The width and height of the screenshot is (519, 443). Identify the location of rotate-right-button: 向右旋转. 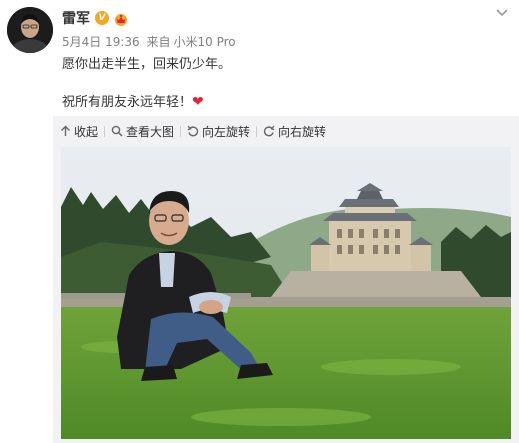
(294, 131).